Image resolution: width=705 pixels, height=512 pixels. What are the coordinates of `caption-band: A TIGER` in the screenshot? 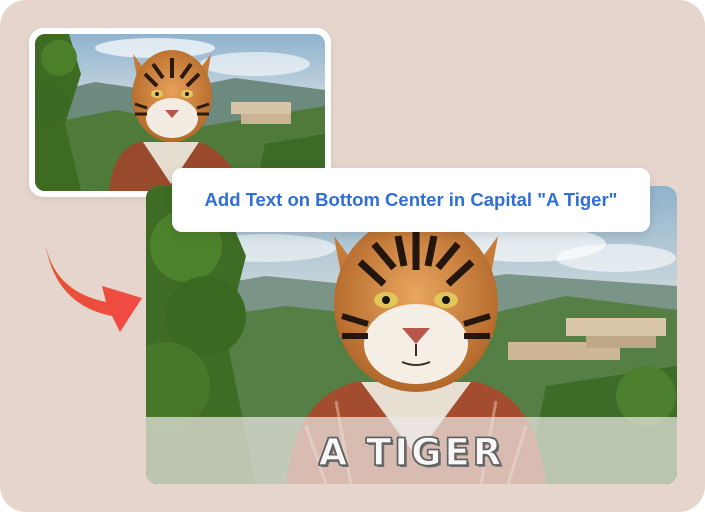 It's located at (411, 450).